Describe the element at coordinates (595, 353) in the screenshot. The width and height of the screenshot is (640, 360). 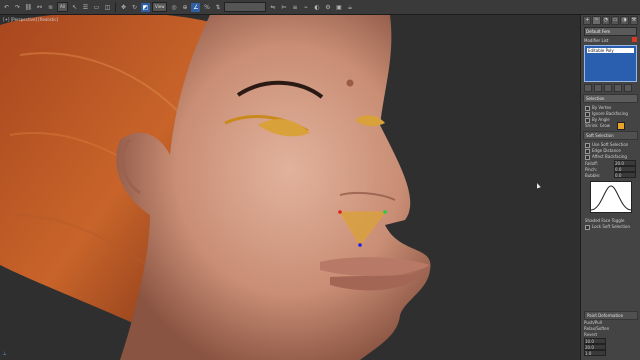
I see `brush-strength-value: 1.0` at that location.